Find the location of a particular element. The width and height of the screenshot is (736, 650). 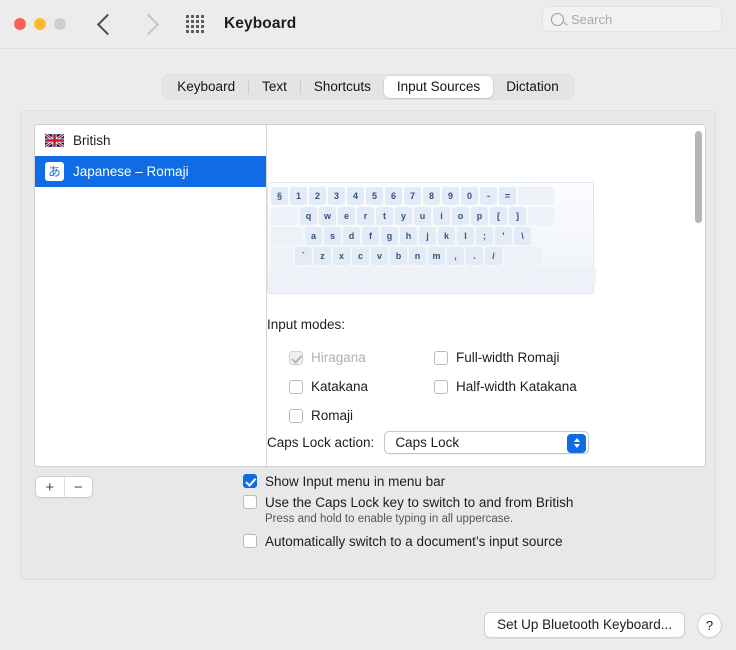

key-x: x is located at coordinates (341, 256).